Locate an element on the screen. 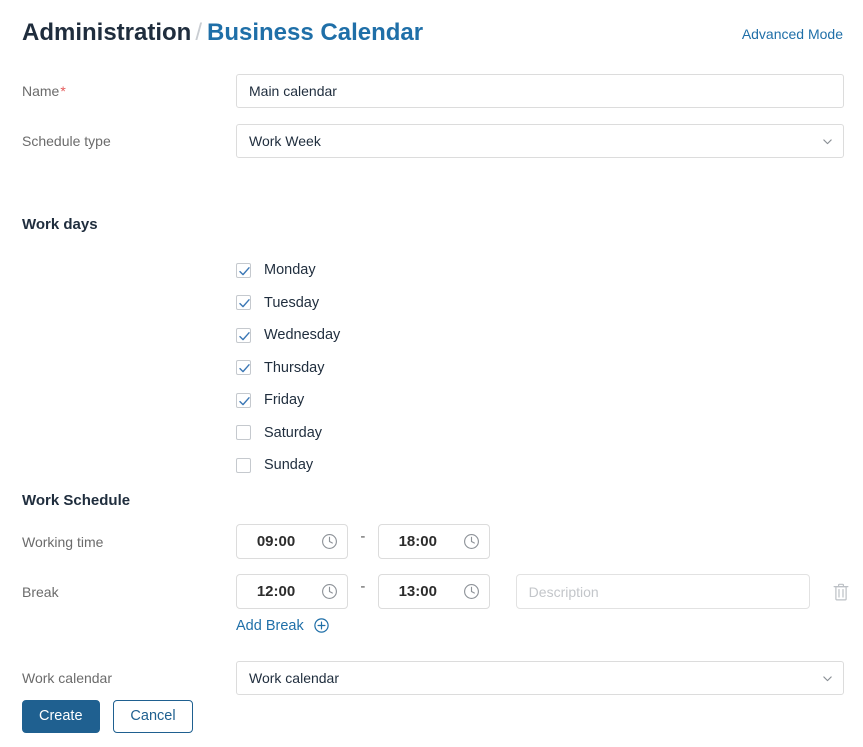 The height and width of the screenshot is (747, 863). form-row-work-calendar: Work calendar Work calendar is located at coordinates (431, 678).